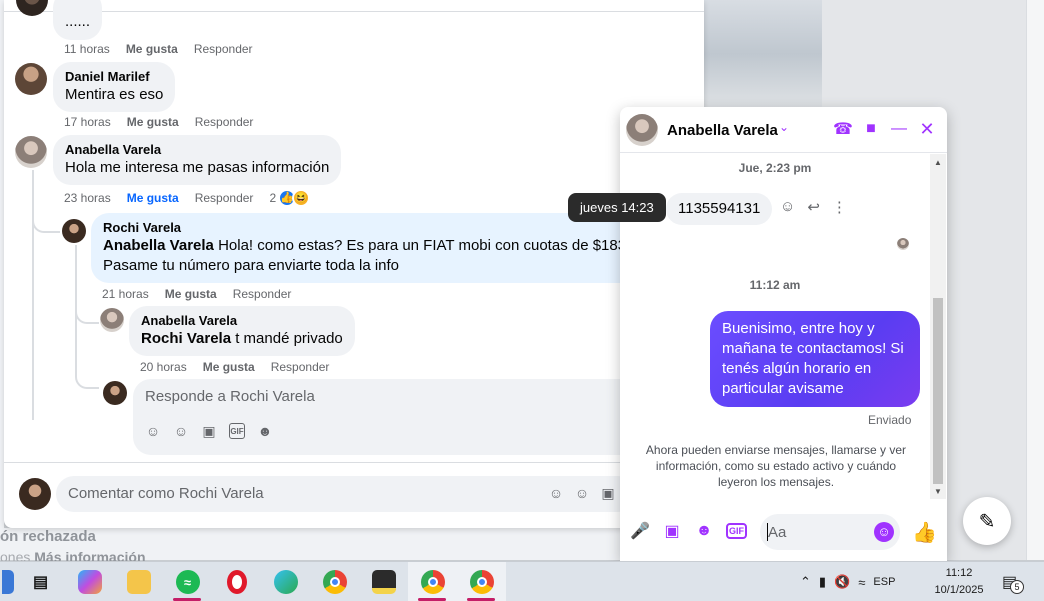  What do you see at coordinates (987, 521) in the screenshot?
I see `new-message-button: ✎` at bounding box center [987, 521].